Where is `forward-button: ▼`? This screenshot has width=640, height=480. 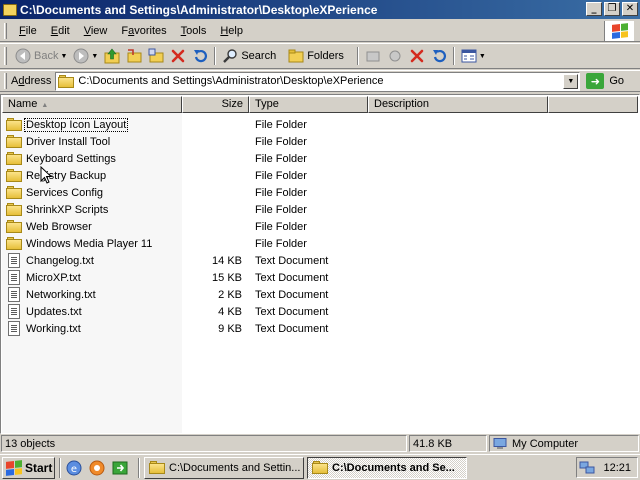
forward-button: ▼ is located at coordinates (85, 56).